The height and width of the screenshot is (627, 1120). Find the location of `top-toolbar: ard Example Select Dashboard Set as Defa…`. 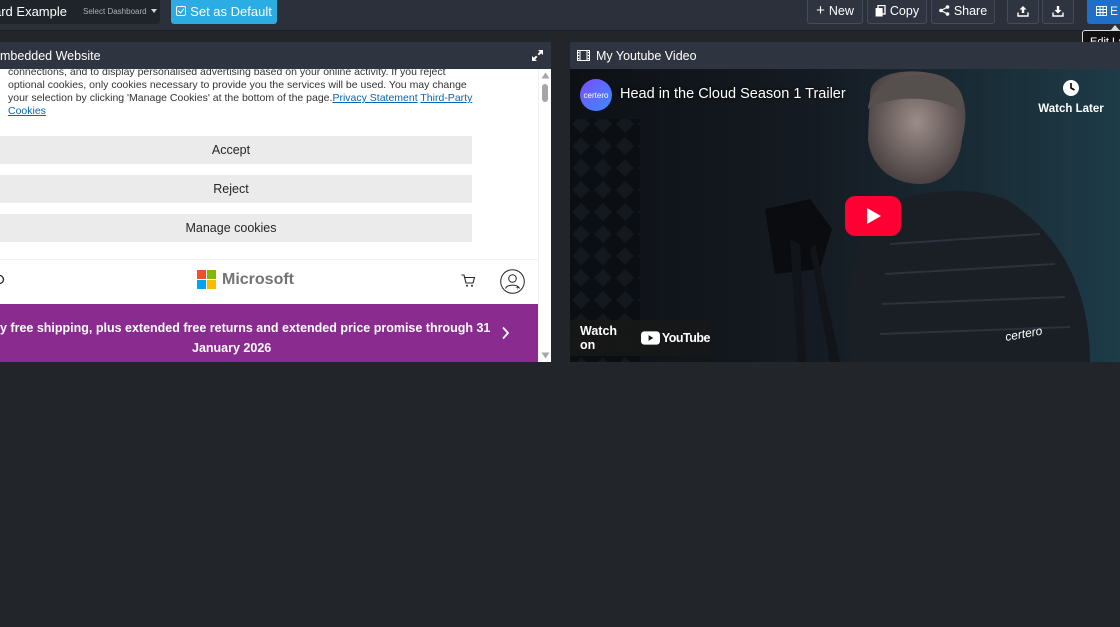

top-toolbar: ard Example Select Dashboard Set as Defa… is located at coordinates (560, 15).